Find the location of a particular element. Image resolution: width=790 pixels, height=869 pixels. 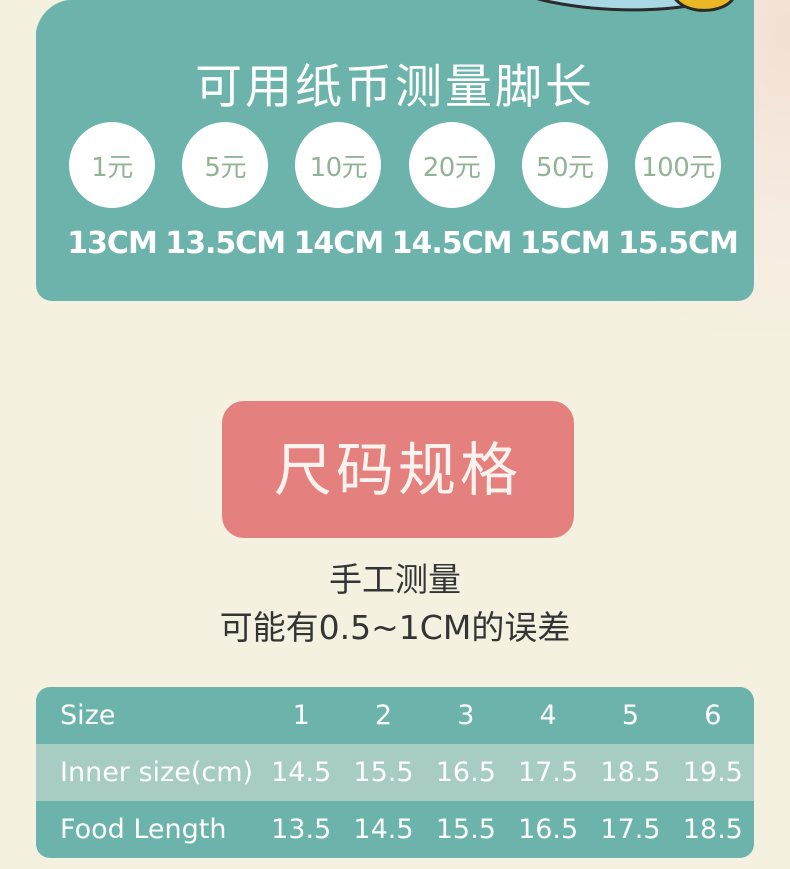

banknote-item: 20元 14.5CM is located at coordinates (452, 191).